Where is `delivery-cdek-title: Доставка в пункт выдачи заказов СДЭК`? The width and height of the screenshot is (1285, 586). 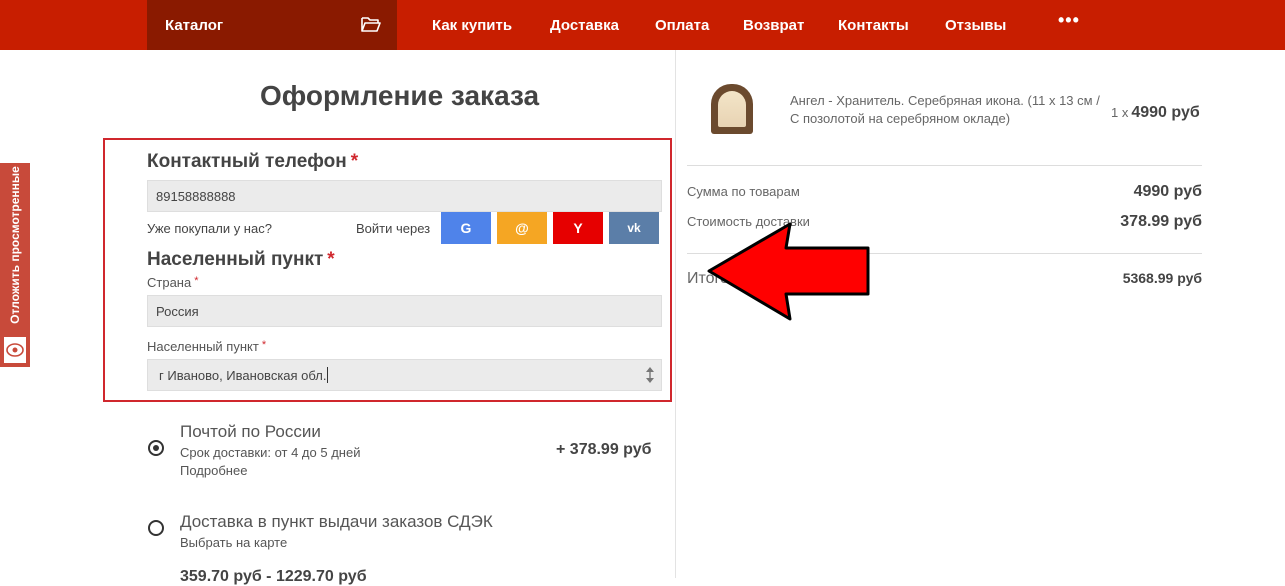 delivery-cdek-title: Доставка в пункт выдачи заказов СДЭК is located at coordinates (336, 521).